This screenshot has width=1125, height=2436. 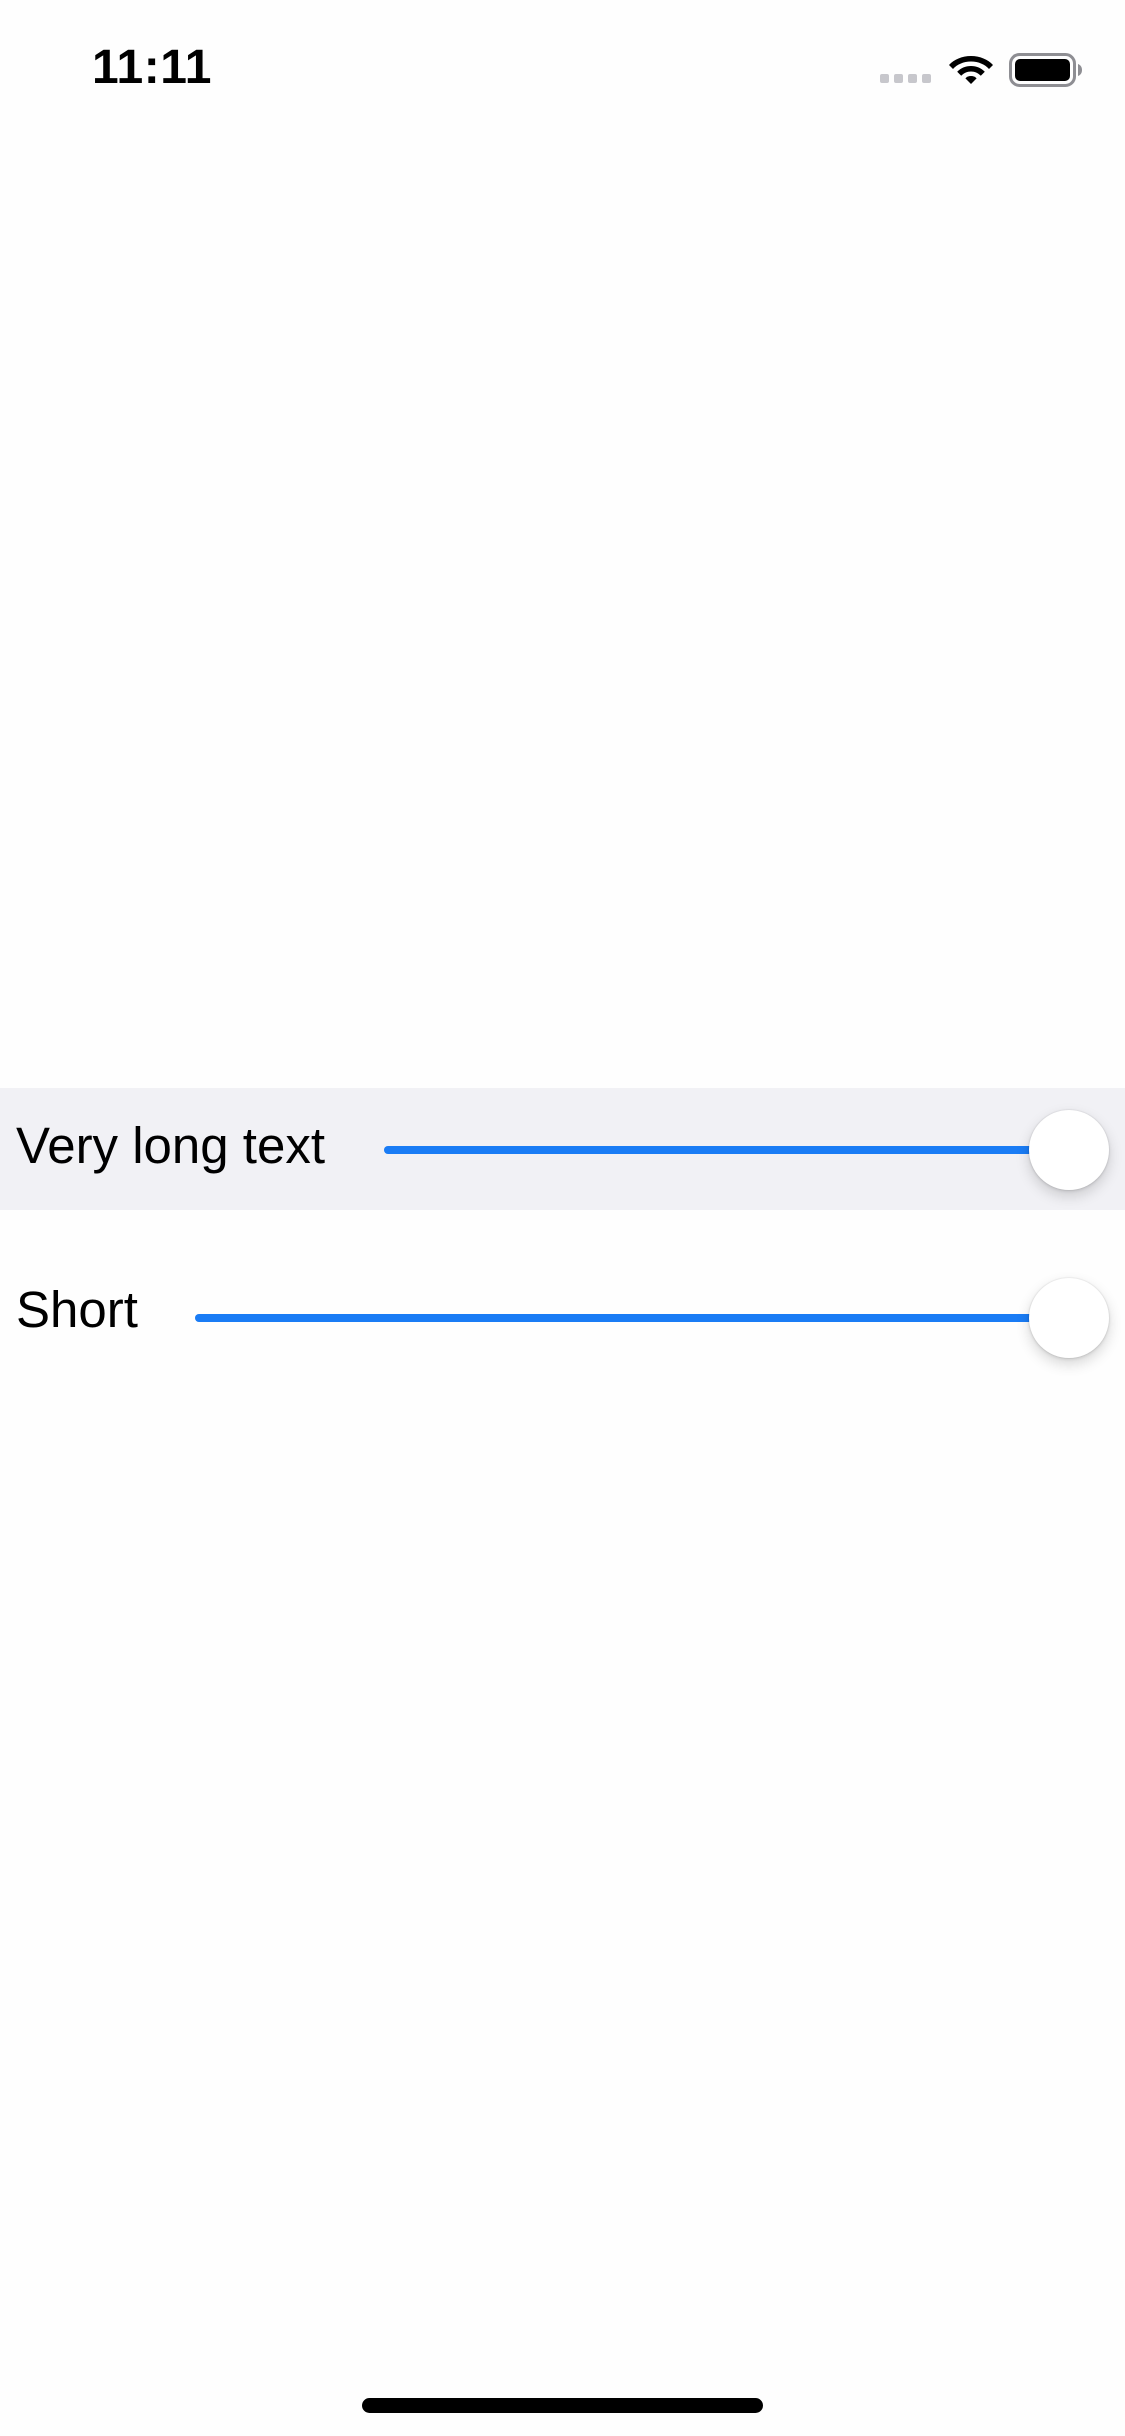 I want to click on slider-label: Short, so click(x=77, y=1309).